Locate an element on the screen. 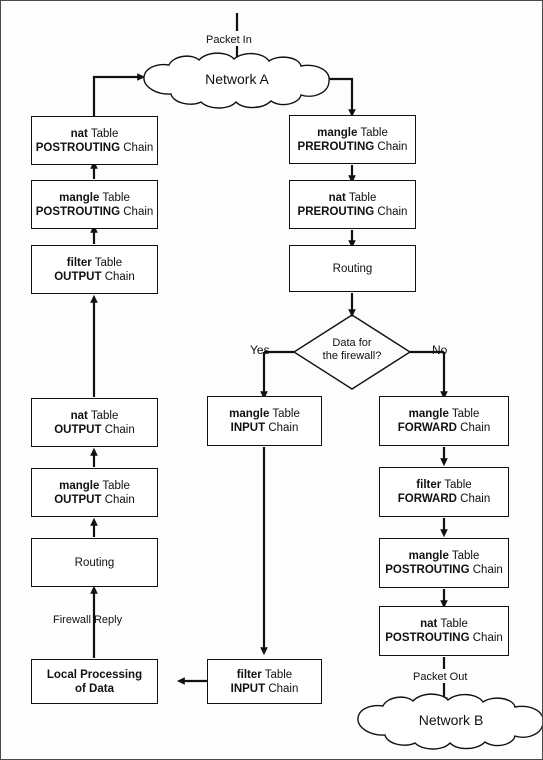 This screenshot has height=760, width=543. node-mangle-forward: mangle Table FORWARD Chain is located at coordinates (444, 421).